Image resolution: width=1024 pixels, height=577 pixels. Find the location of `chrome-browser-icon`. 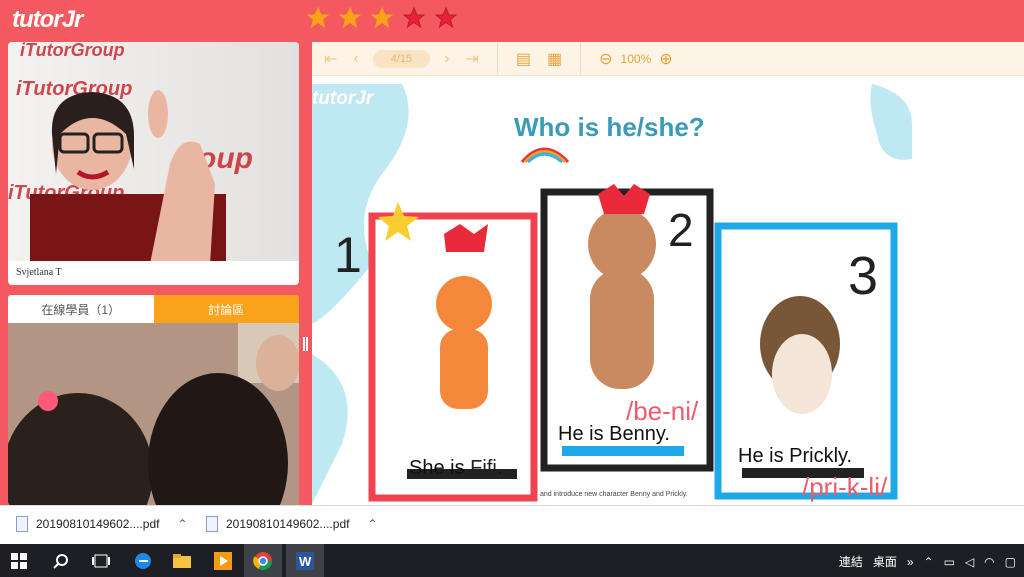

chrome-browser-icon is located at coordinates (263, 560).